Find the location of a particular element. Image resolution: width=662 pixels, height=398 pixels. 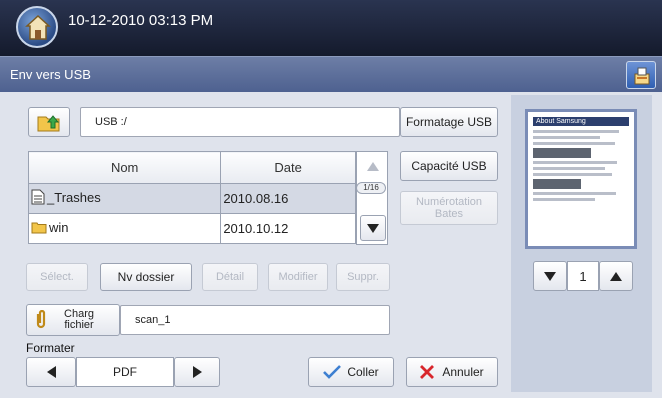

page-title: Env vers USB is located at coordinates (50, 74).